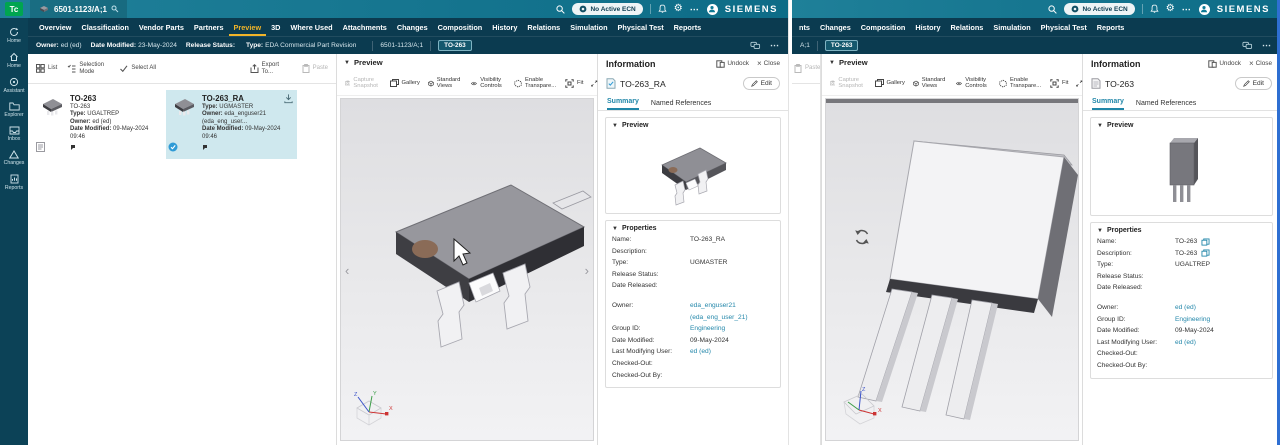  What do you see at coordinates (14, 9) in the screenshot?
I see `tc-logo: Tc` at bounding box center [14, 9].